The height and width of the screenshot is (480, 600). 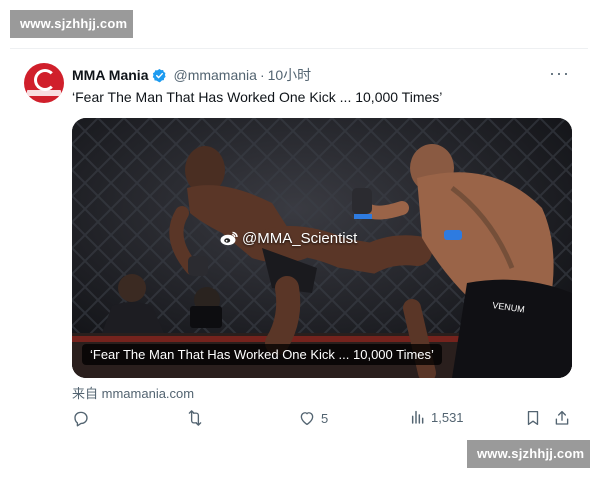 I want to click on analytics-icon, so click(x=417, y=417).